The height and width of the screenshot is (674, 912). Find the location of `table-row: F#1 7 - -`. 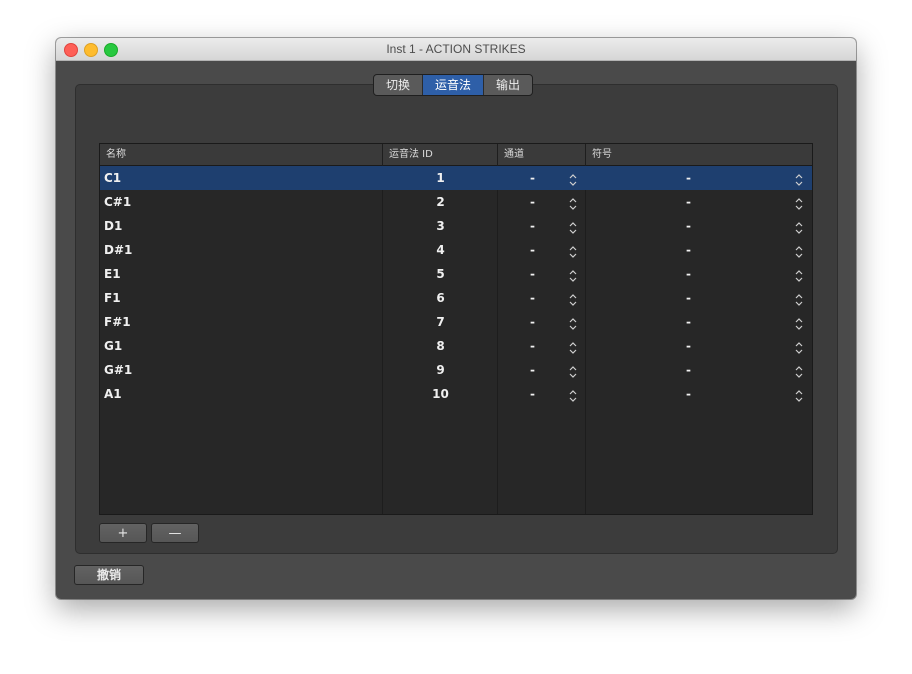

table-row: F#1 7 - - is located at coordinates (456, 322).